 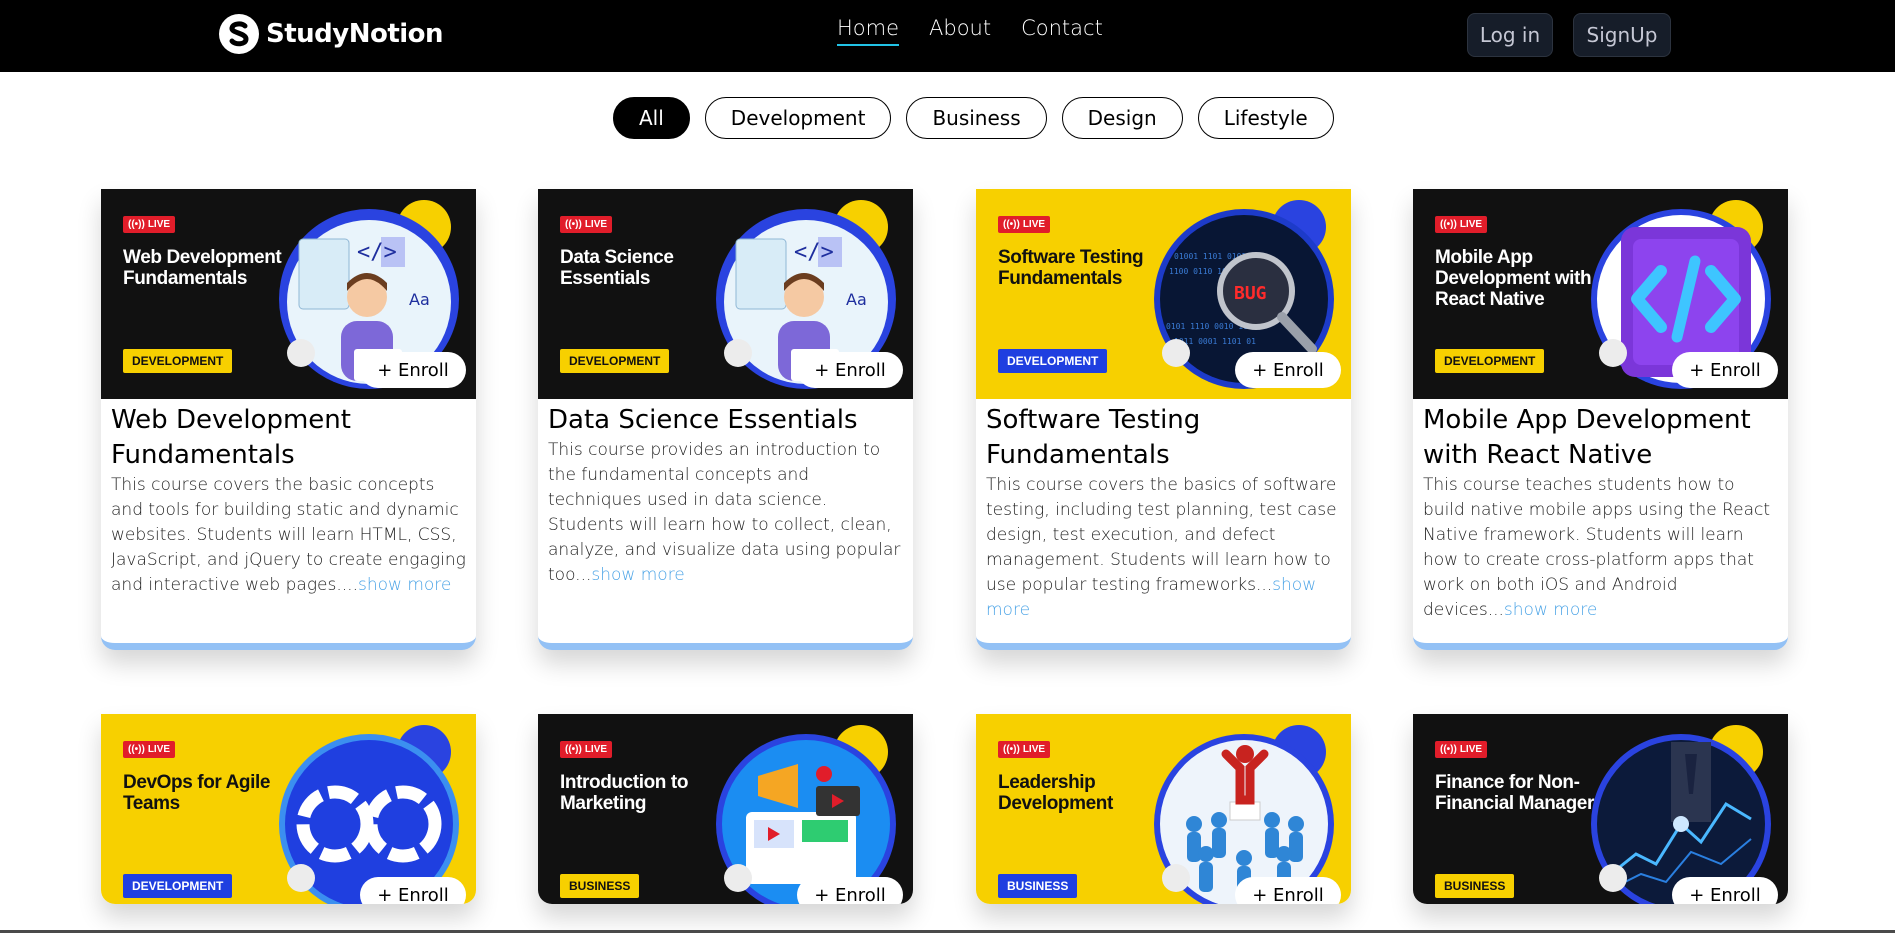 What do you see at coordinates (355, 34) in the screenshot?
I see `brand-name: StudyNotion` at bounding box center [355, 34].